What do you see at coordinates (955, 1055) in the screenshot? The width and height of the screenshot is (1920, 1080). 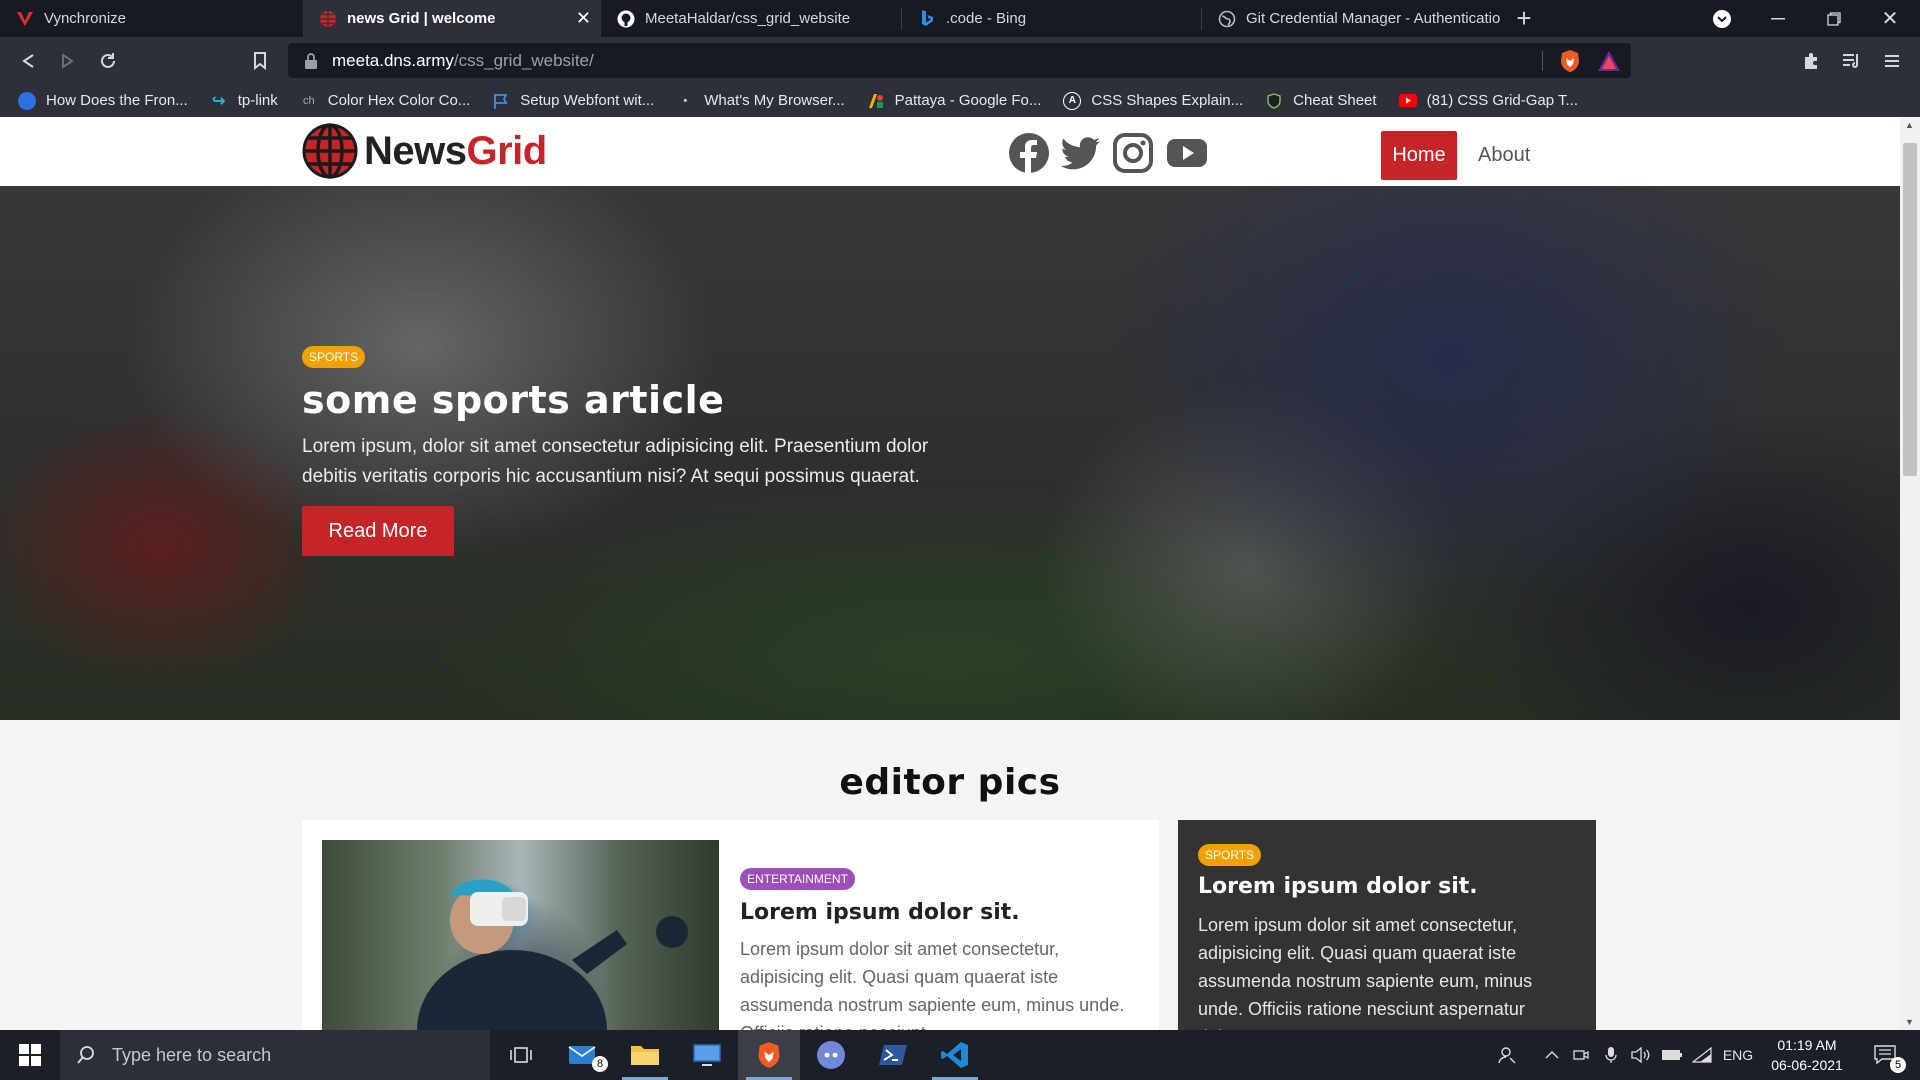 I see `vscode-icon` at bounding box center [955, 1055].